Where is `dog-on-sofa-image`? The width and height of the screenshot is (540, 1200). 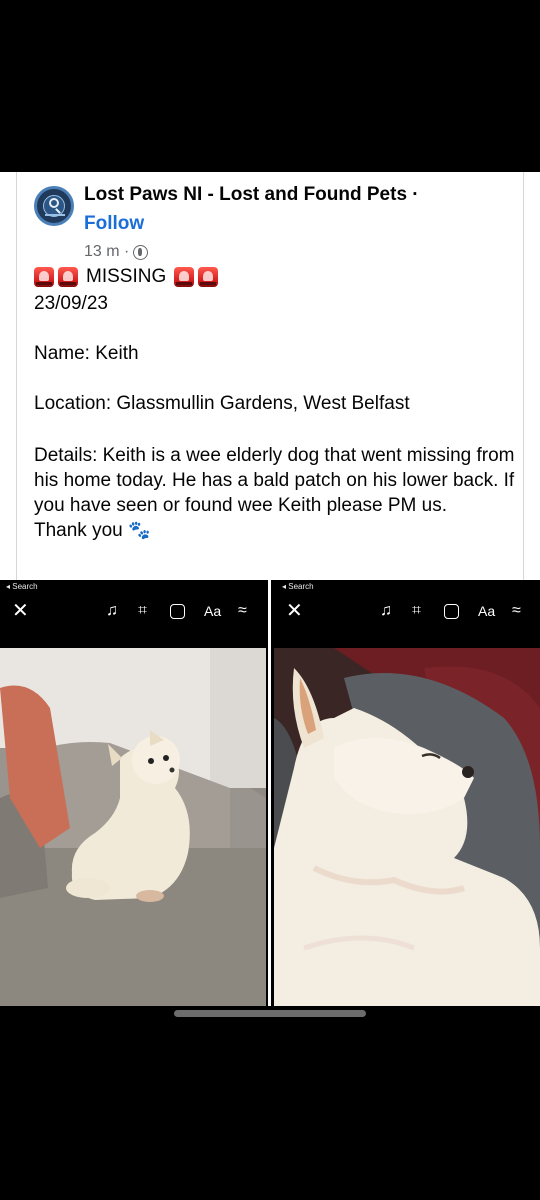
dog-on-sofa-image is located at coordinates (133, 827).